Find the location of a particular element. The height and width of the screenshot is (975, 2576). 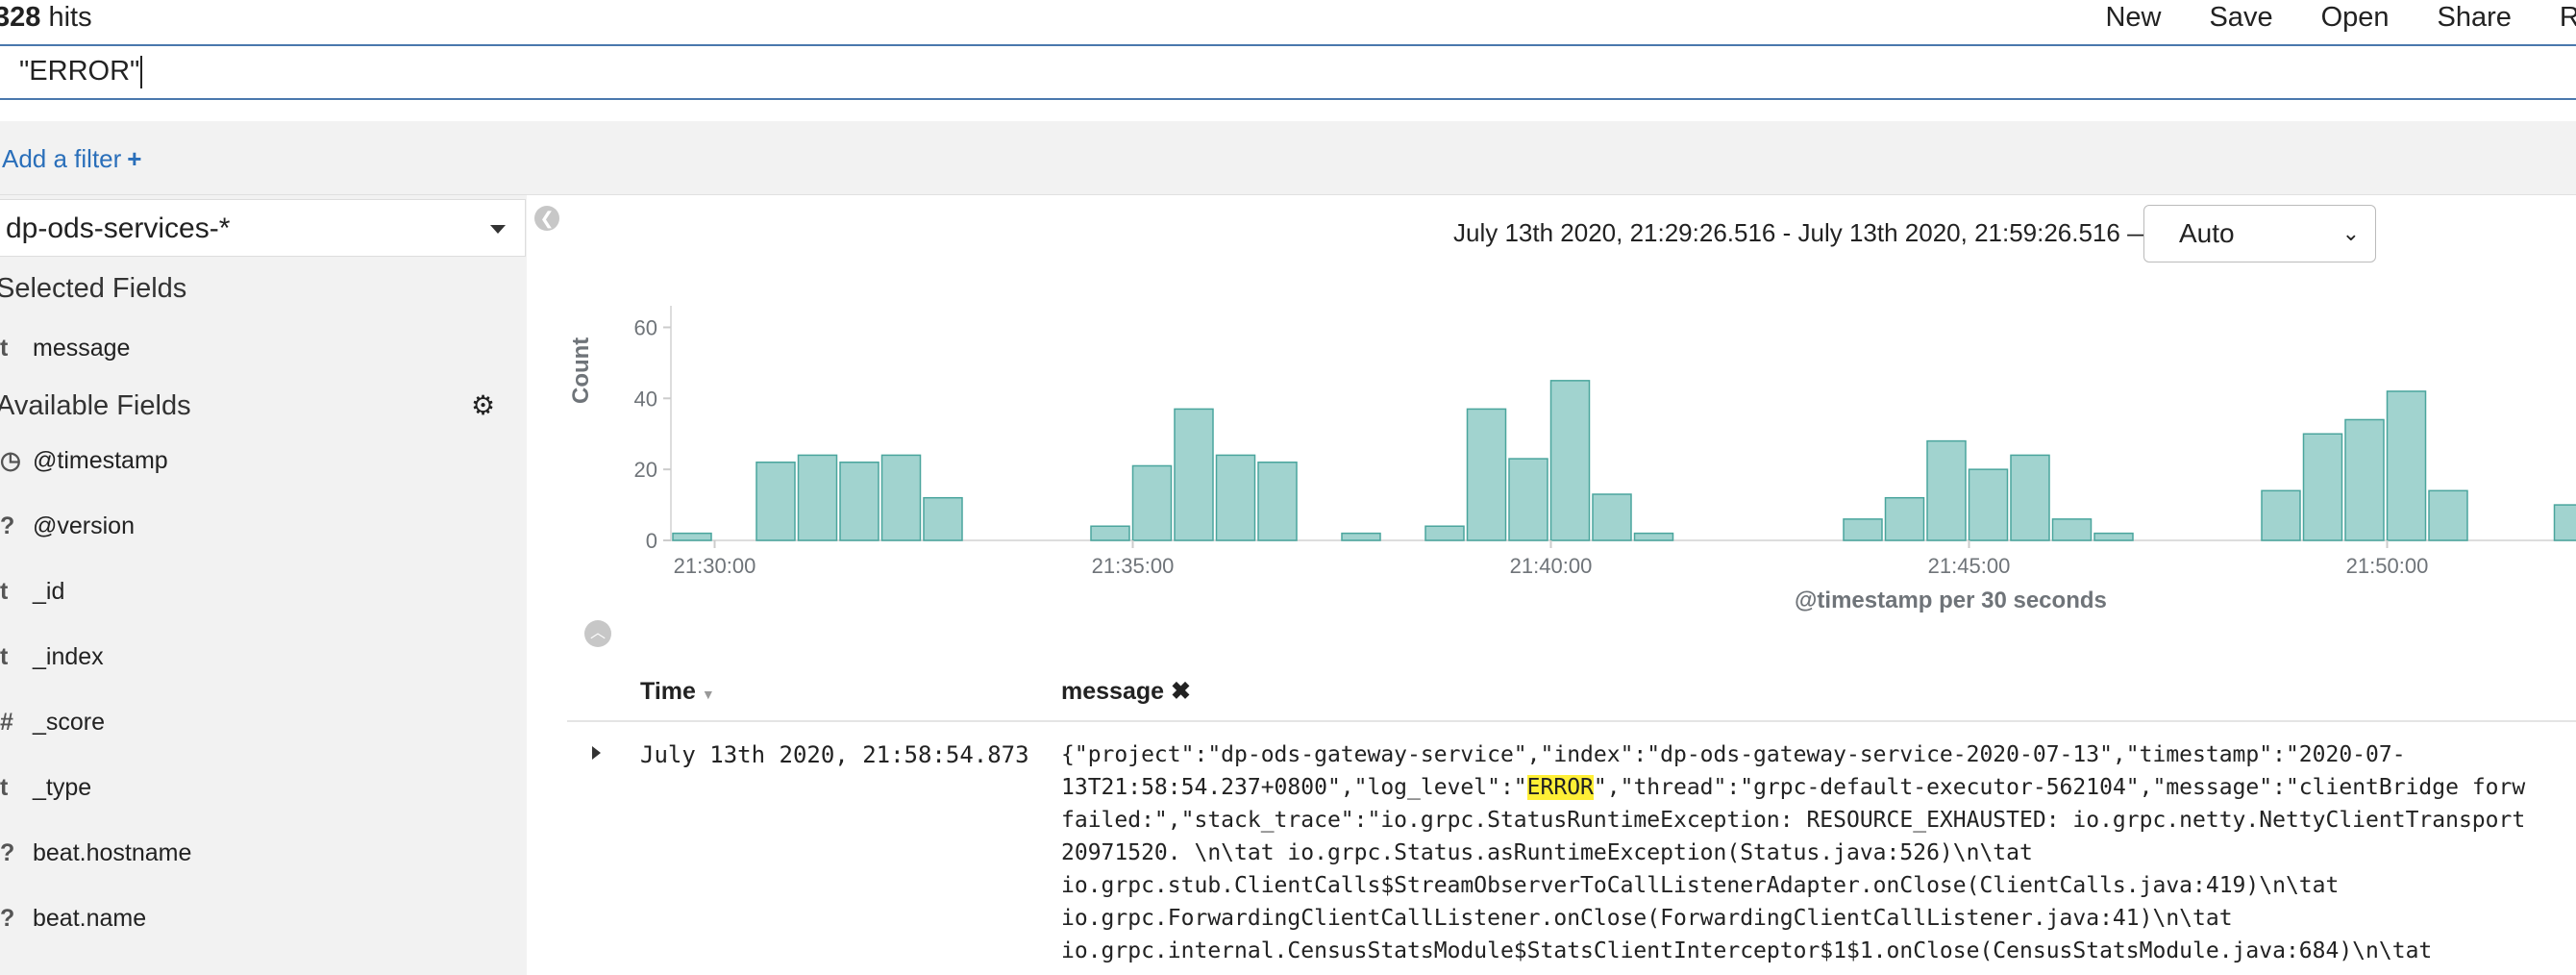

y-tick-label: 20 is located at coordinates (645, 470).